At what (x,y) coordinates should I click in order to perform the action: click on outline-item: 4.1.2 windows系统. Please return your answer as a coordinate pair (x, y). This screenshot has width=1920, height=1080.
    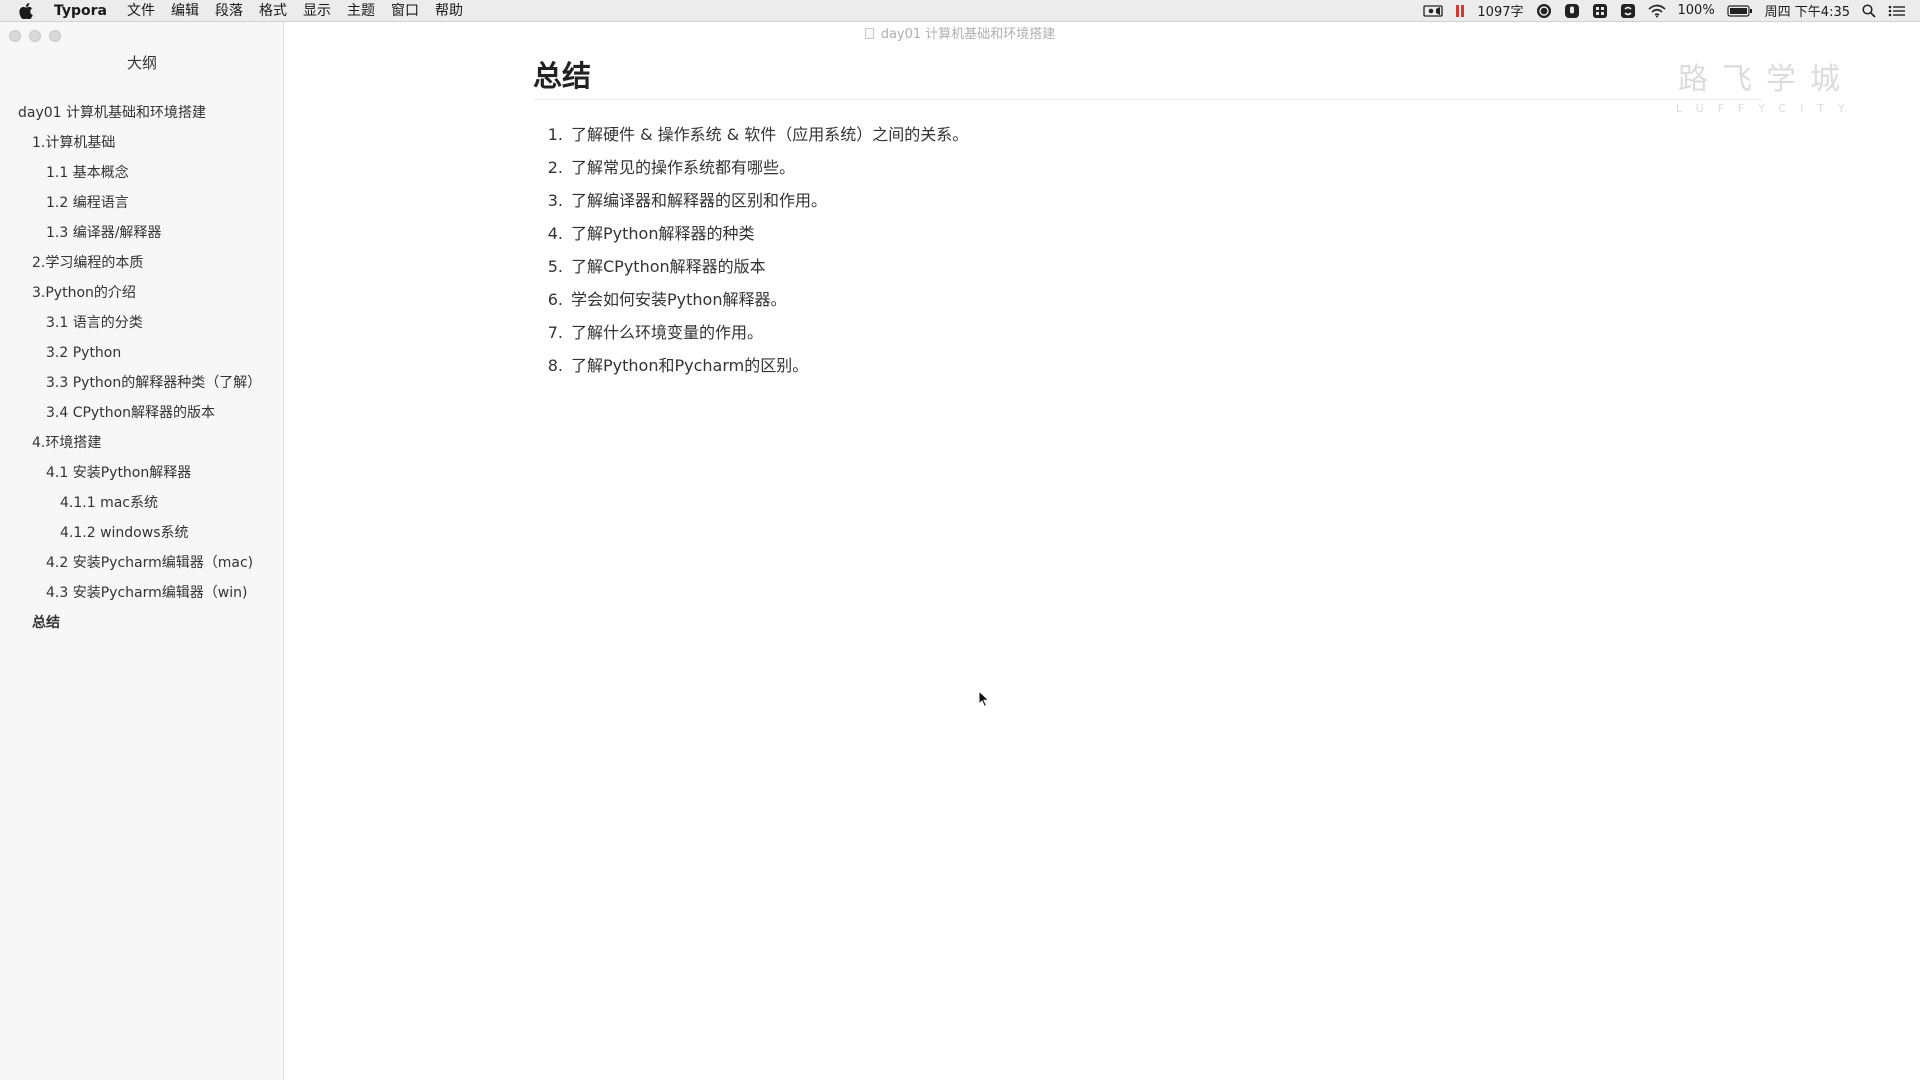
    Looking at the image, I should click on (142, 533).